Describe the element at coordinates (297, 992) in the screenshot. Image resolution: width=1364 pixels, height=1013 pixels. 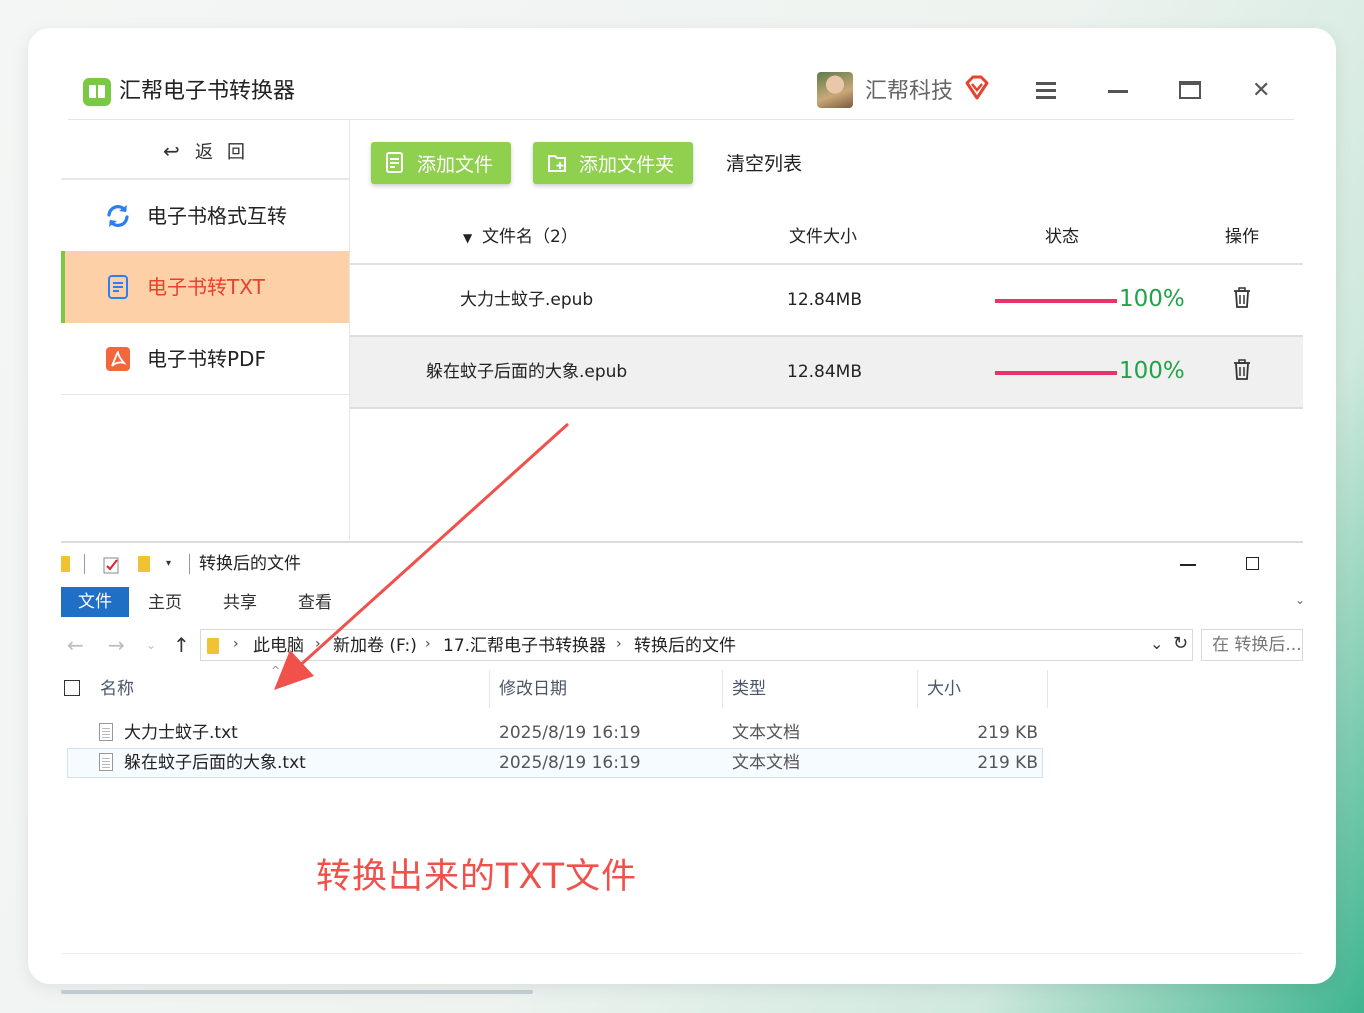
I see `horizontal-scrollbar` at that location.